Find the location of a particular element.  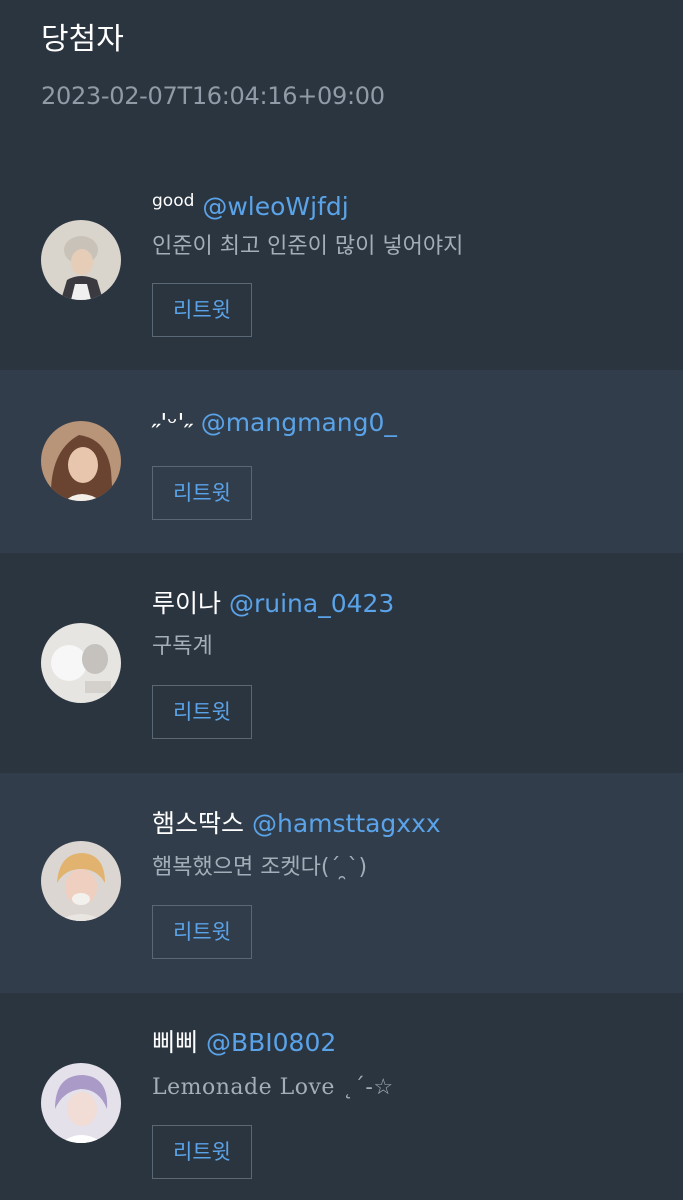

winner-handle: @ruina_0423 is located at coordinates (311, 603).